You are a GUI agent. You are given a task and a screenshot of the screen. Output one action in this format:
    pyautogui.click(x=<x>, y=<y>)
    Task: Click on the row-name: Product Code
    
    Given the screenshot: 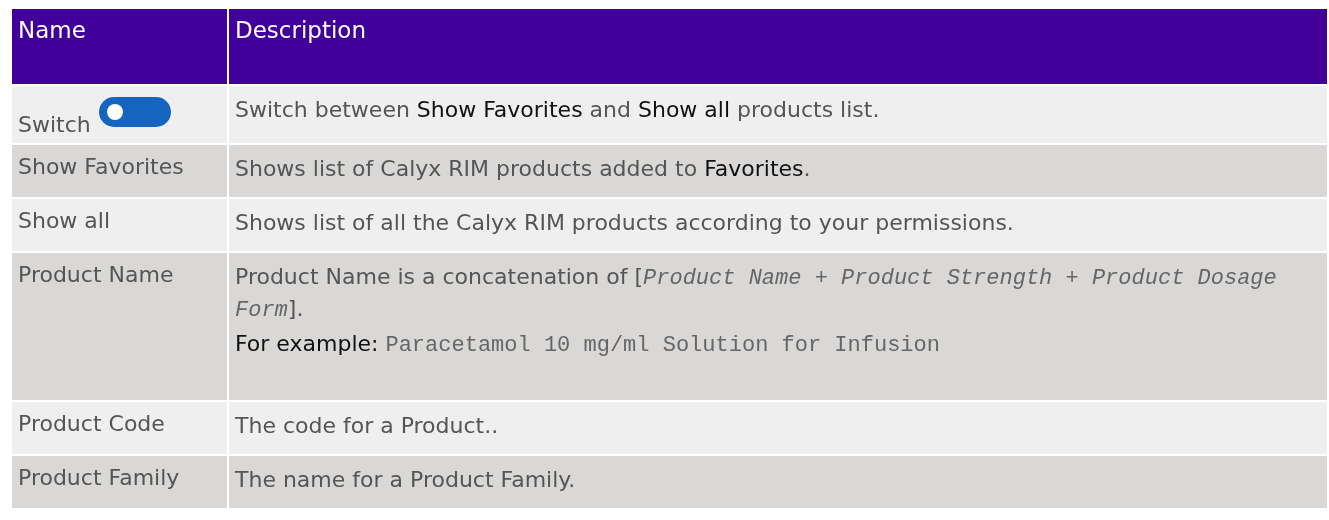 What is the action you would take?
    pyautogui.click(x=120, y=428)
    